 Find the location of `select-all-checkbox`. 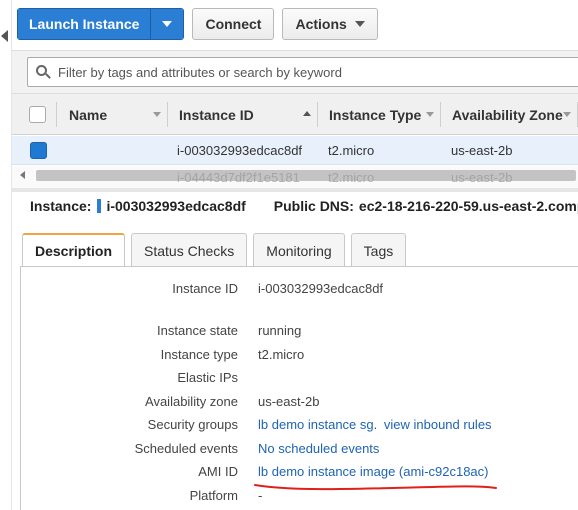

select-all-checkbox is located at coordinates (37, 114).